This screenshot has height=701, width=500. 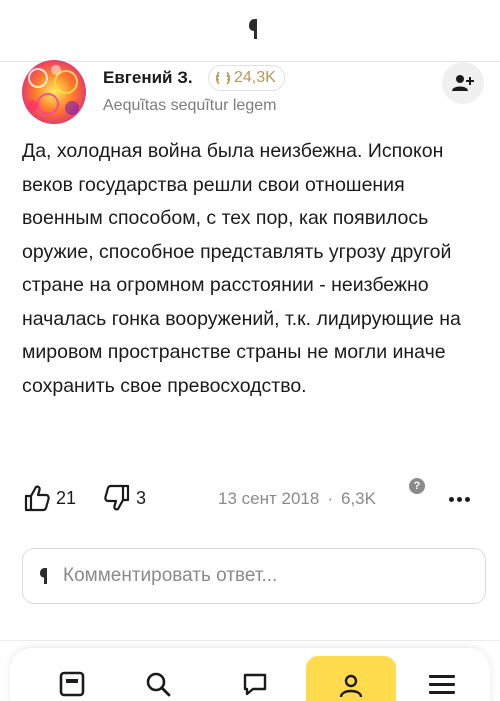 I want to click on avatar-image, so click(x=54, y=92).